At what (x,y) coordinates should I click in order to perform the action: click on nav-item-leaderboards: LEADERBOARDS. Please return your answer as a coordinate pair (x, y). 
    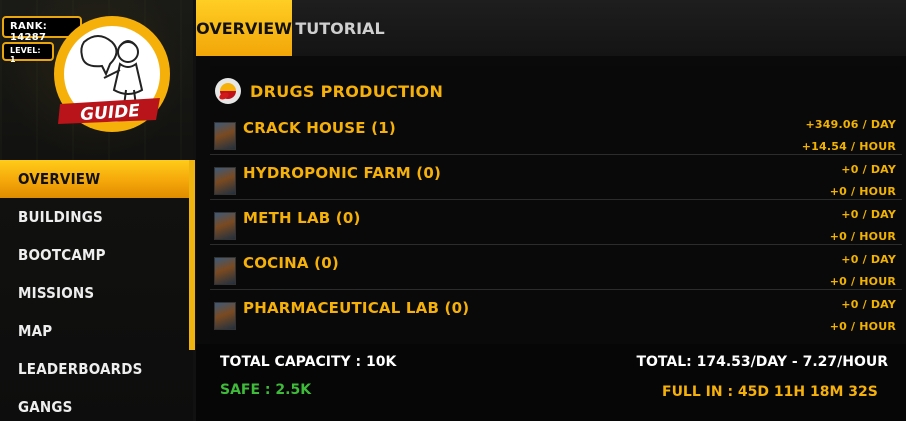
    Looking at the image, I should click on (95, 369).